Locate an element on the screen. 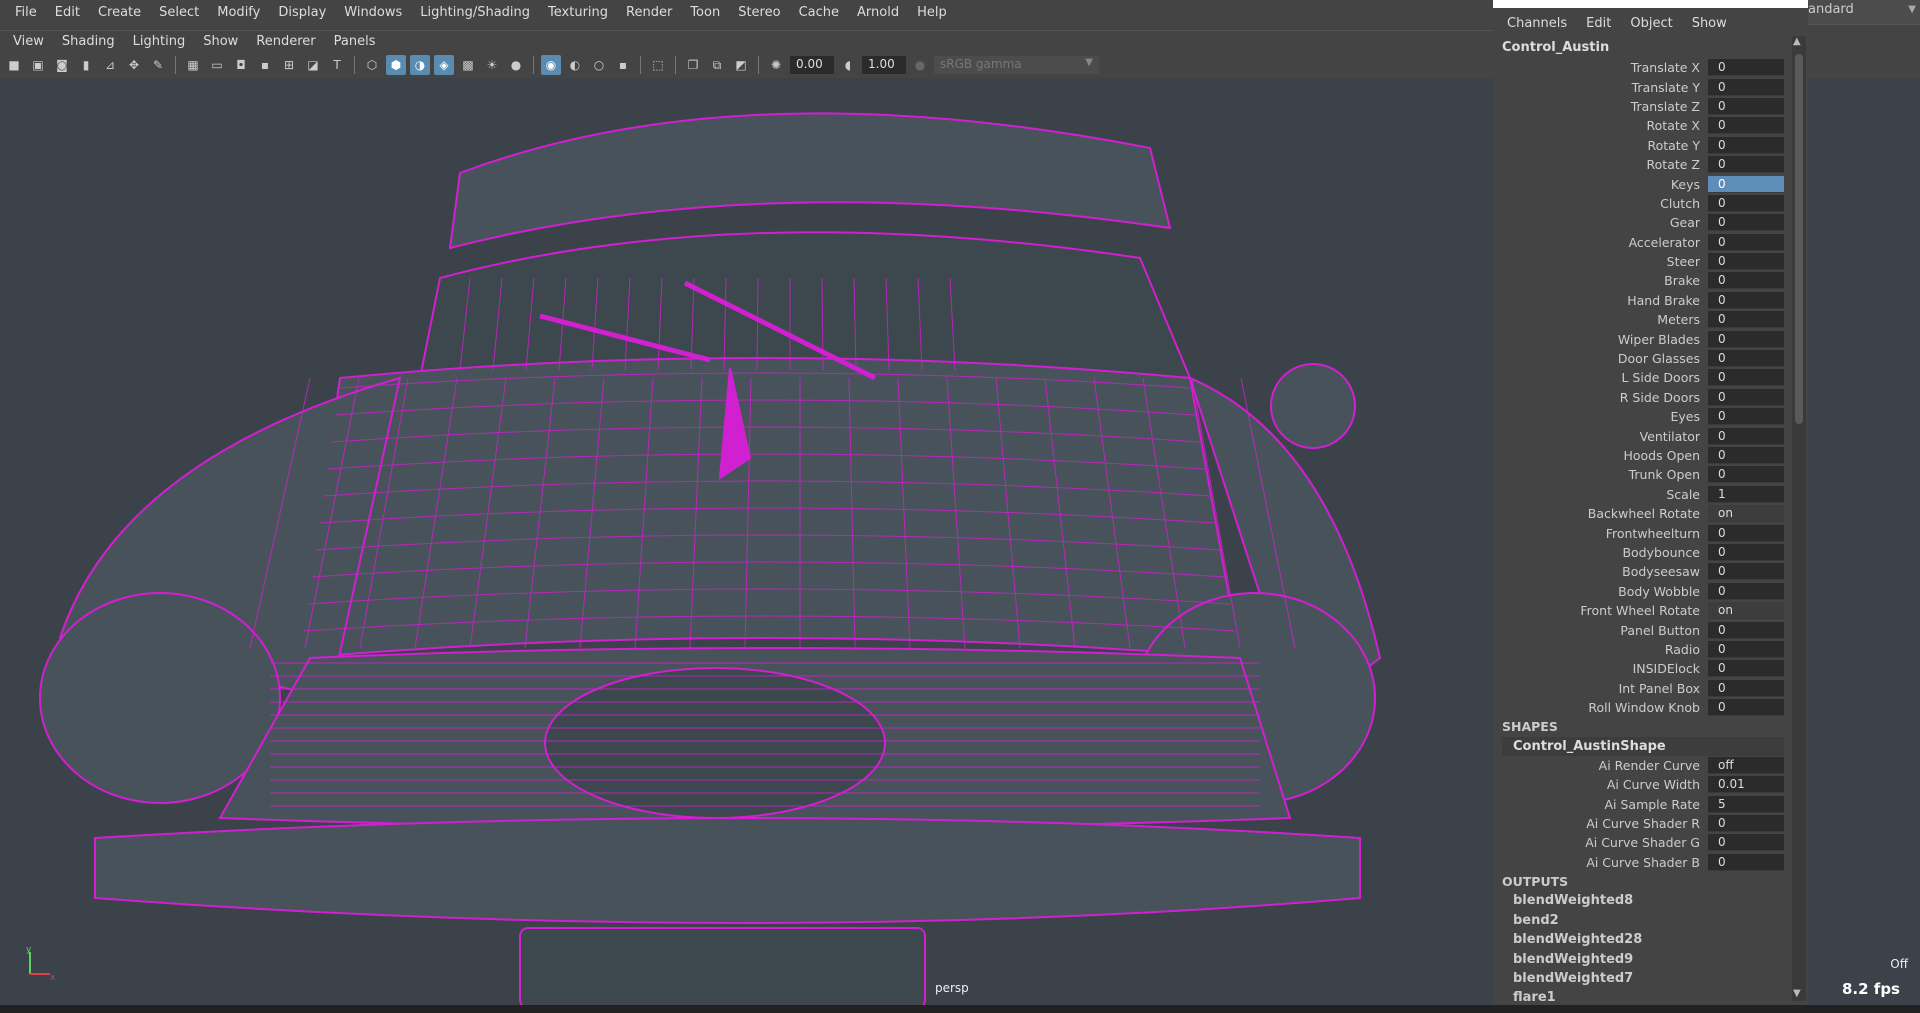  panel-menu-panels: Panels is located at coordinates (355, 41).